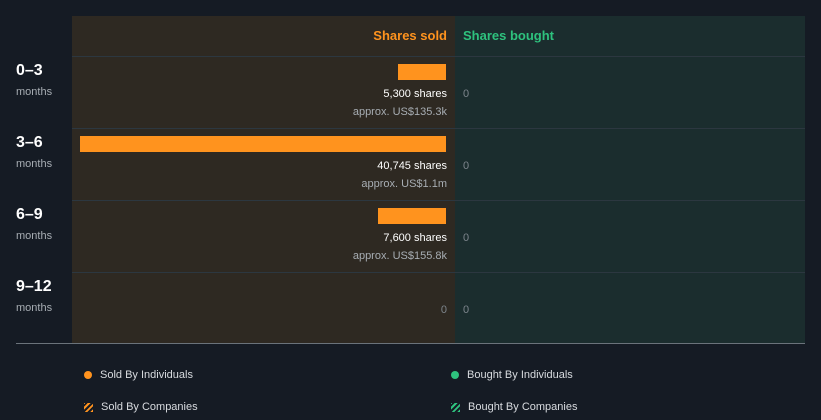  Describe the element at coordinates (34, 80) in the screenshot. I see `row-label-0-3: 0–3 months` at that location.